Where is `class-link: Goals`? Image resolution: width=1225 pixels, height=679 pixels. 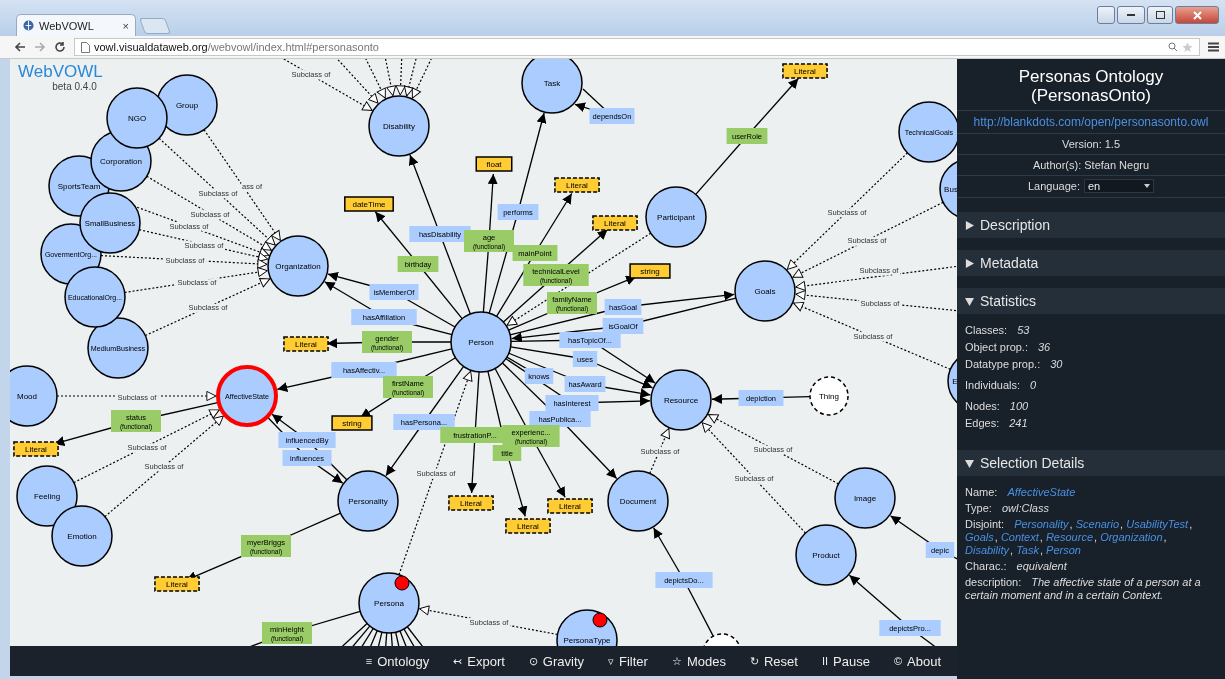
class-link: Goals is located at coordinates (980, 537).